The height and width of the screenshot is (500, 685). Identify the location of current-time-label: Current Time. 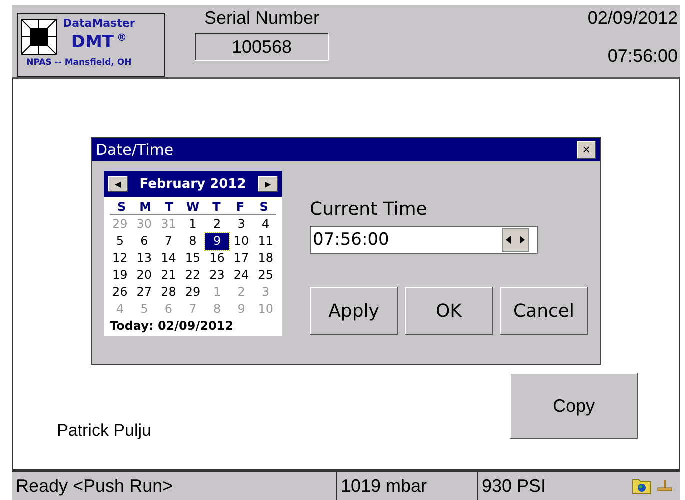
(369, 209).